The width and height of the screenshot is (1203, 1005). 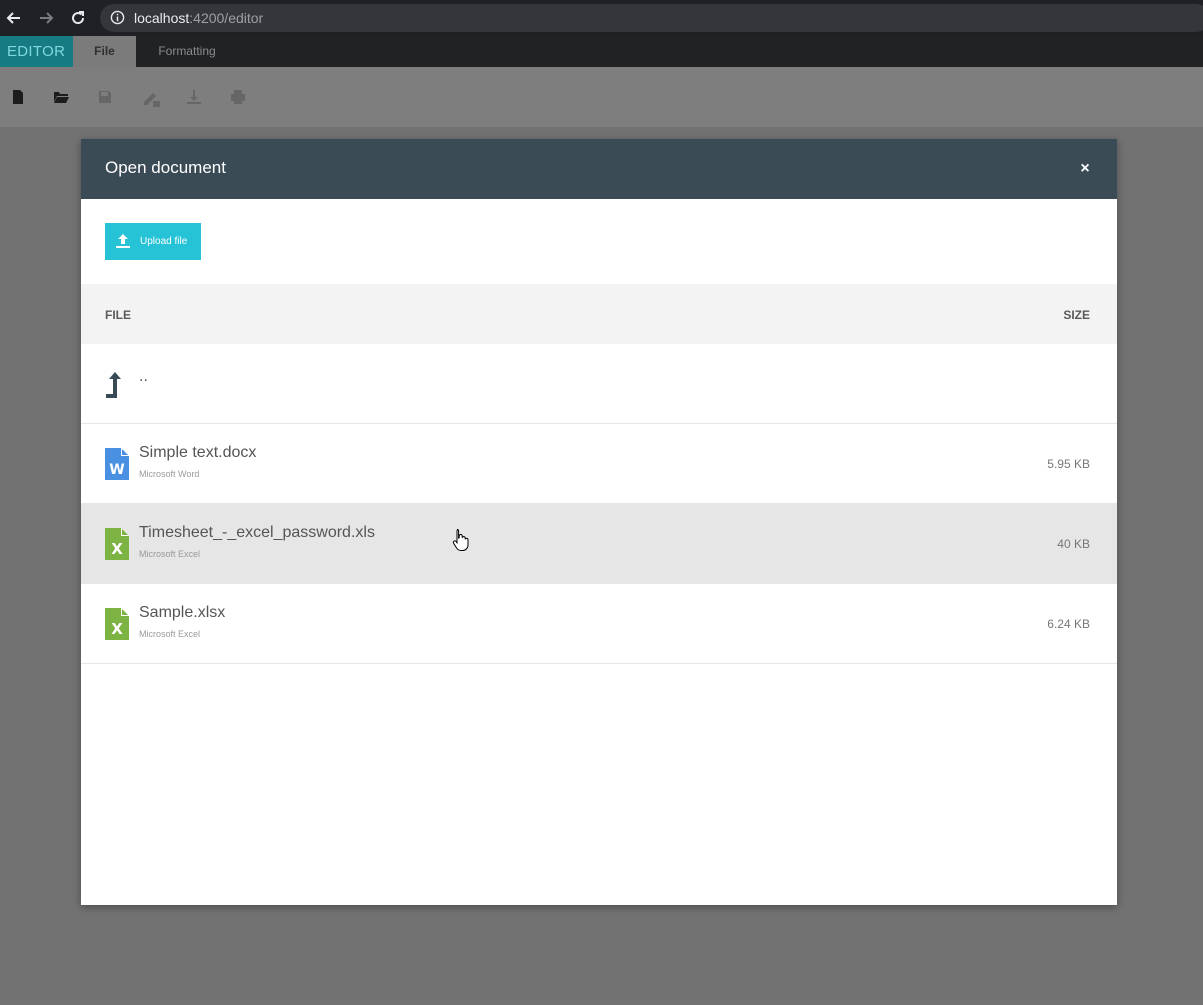 I want to click on url-host: localhost, so click(x=162, y=18).